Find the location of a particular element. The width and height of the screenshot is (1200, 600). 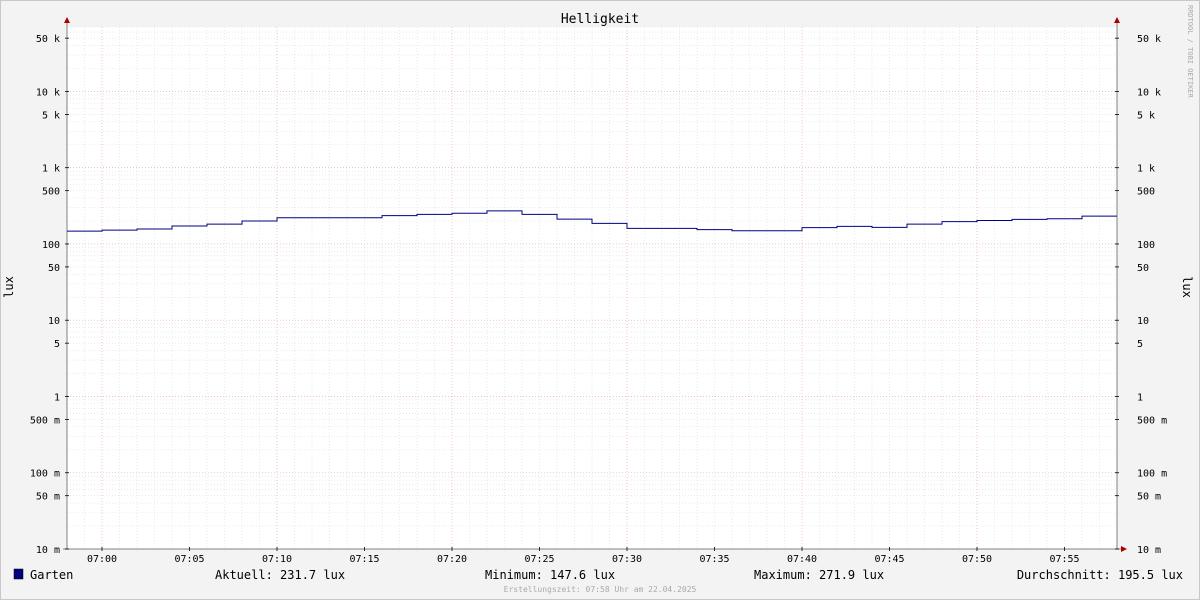

y-tick-label-left: 50 is located at coordinates (54, 268).